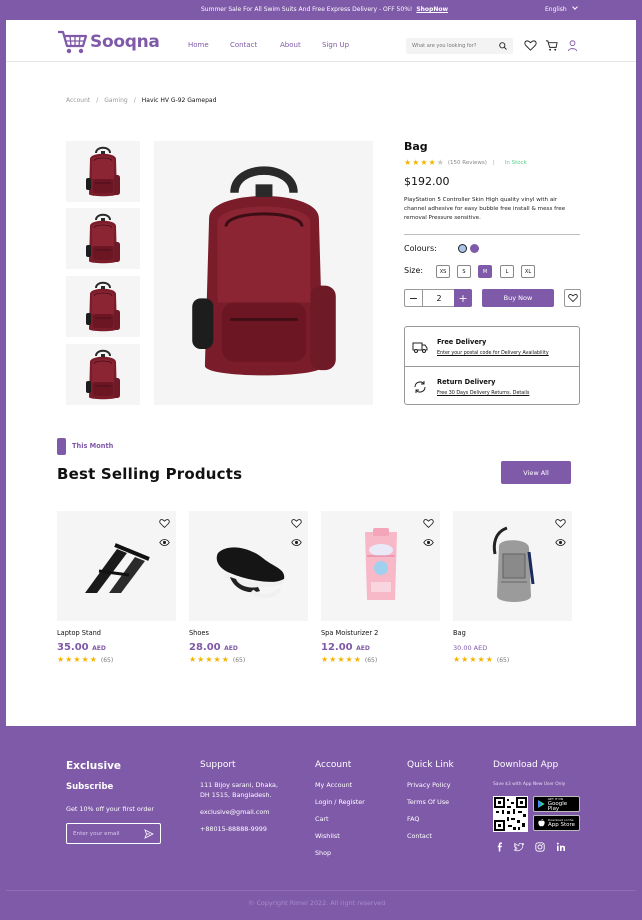 The image size is (642, 920). Describe the element at coordinates (432, 9) in the screenshot. I see `shop-now-link: ShopNow` at that location.